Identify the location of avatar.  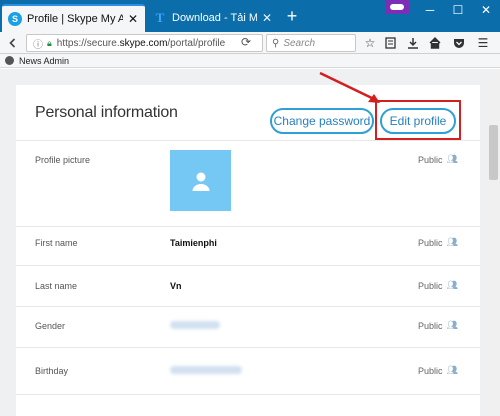
(200, 180).